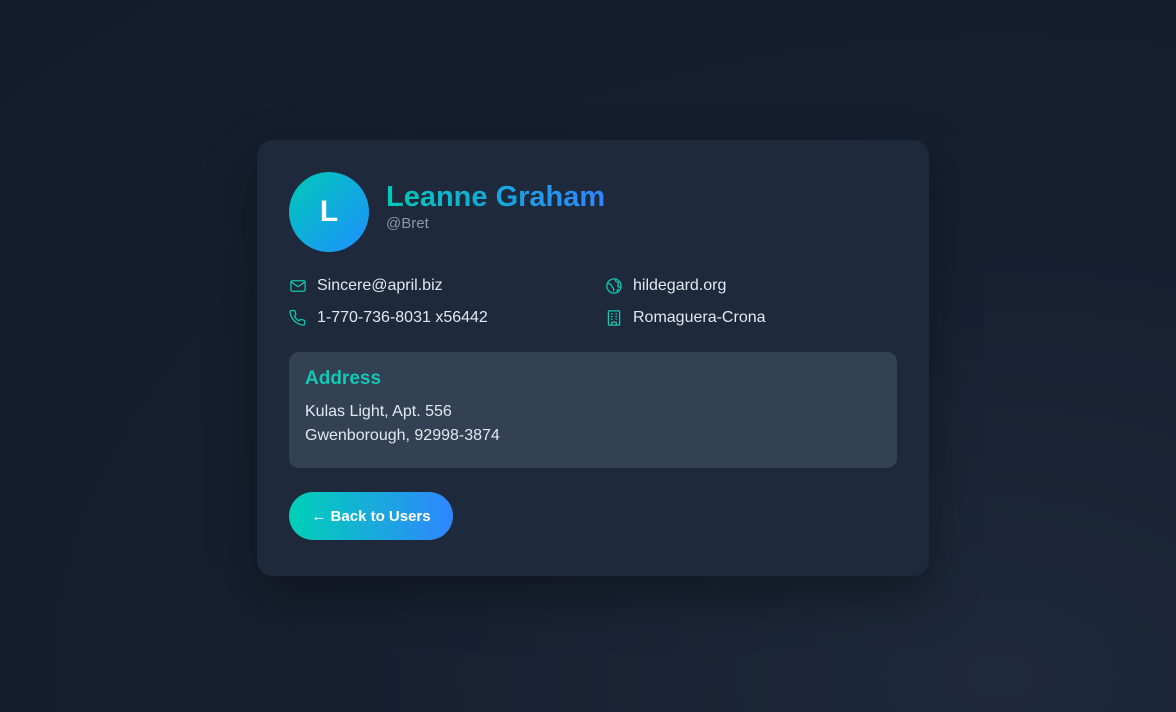 This screenshot has height=712, width=1176. What do you see at coordinates (447, 286) in the screenshot?
I see `email-item: Sincere@april.biz` at bounding box center [447, 286].